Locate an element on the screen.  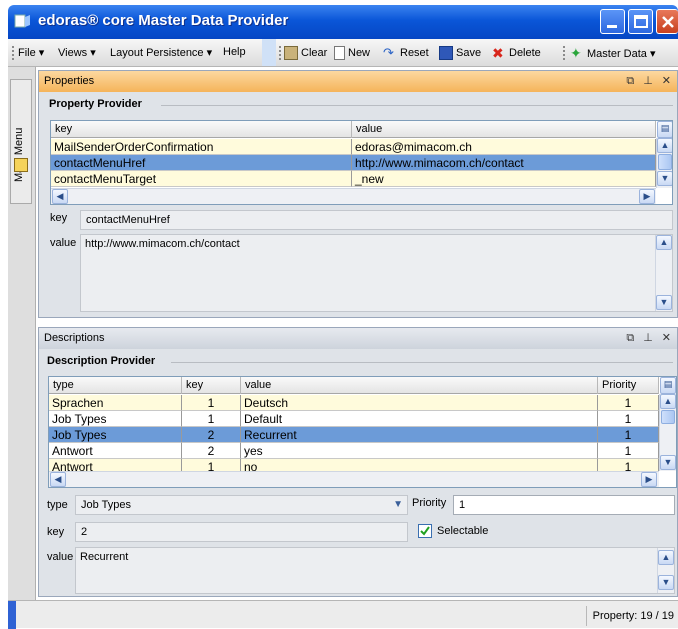
save-button: Save is located at coordinates (460, 53).